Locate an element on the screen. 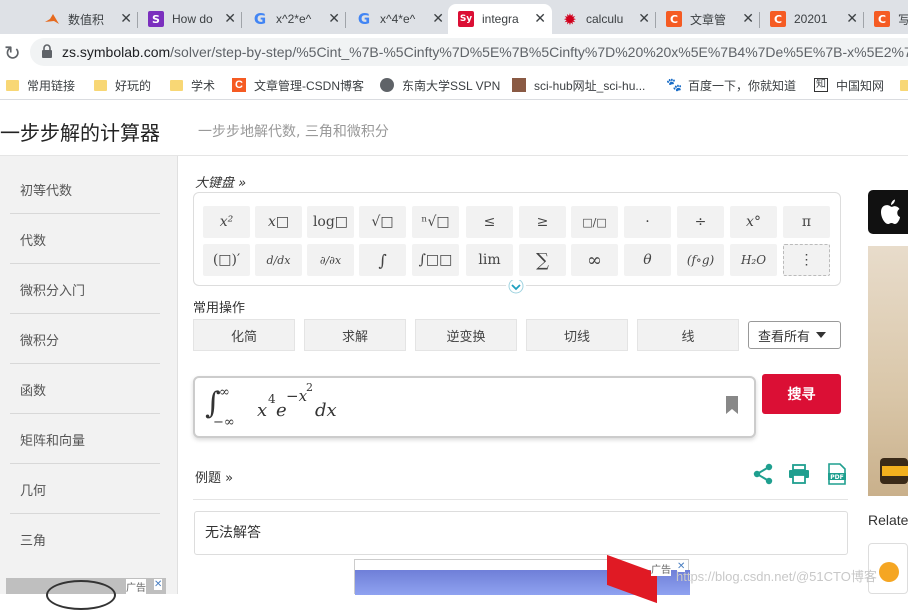 Image resolution: width=908 pixels, height=610 pixels. tab-5: ✹ calculu ✕ is located at coordinates (604, 19).